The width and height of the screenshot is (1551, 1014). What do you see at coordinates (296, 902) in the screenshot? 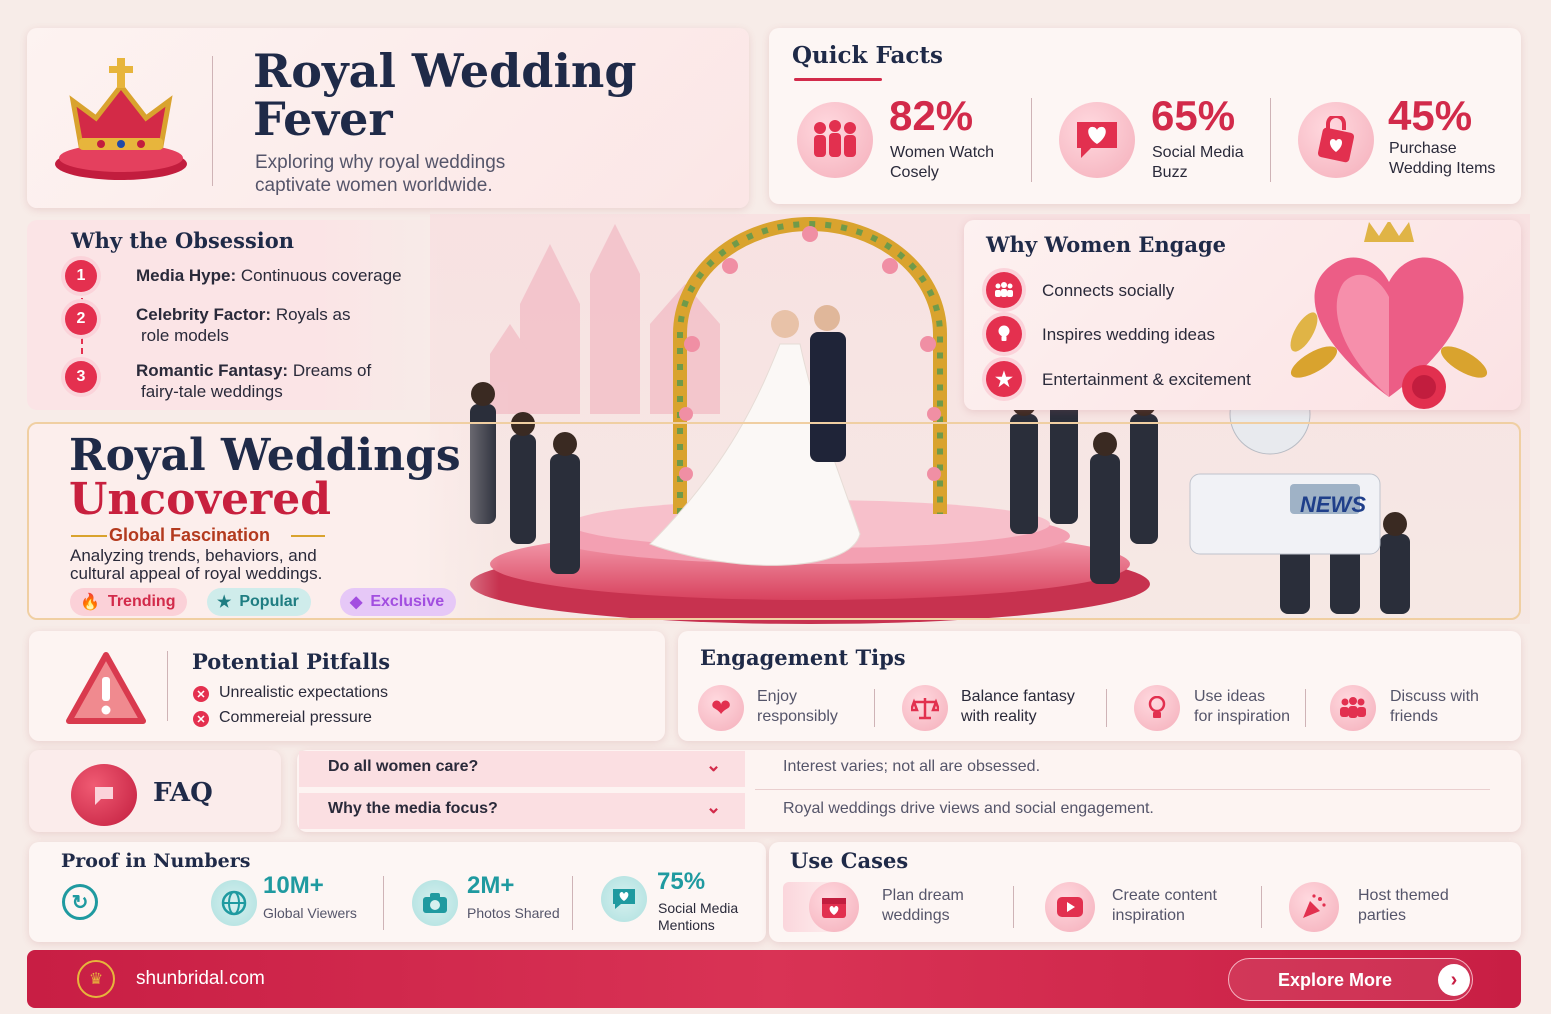
I see `proof-item: 10M+ Global Viewers` at bounding box center [296, 902].